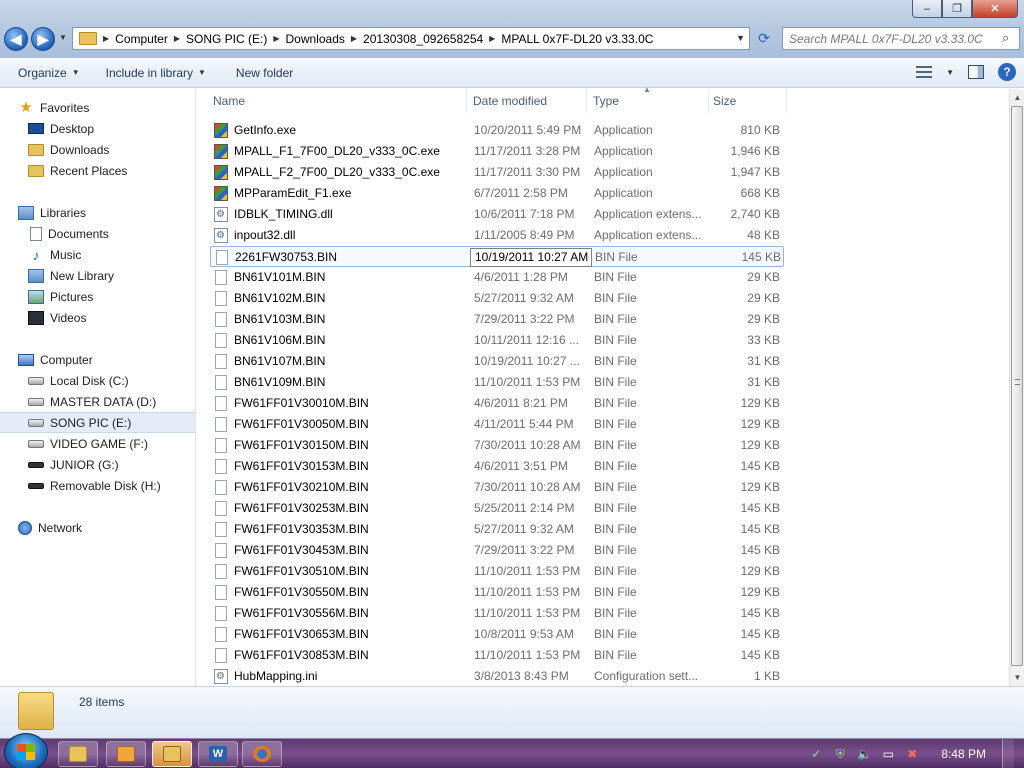  What do you see at coordinates (963, 754) in the screenshot?
I see `clock: 8:48 PM` at bounding box center [963, 754].